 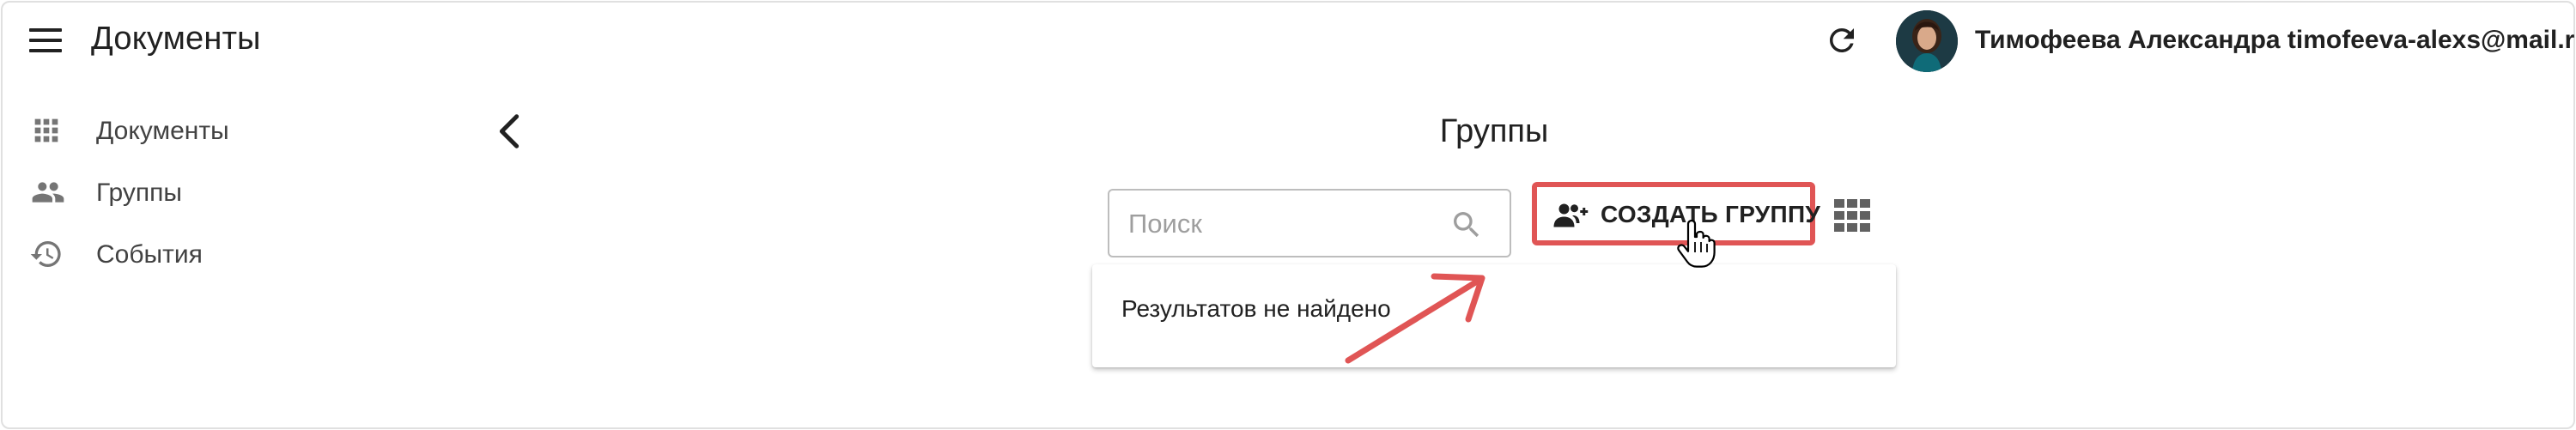 I want to click on apps-grid-icon, so click(x=46, y=130).